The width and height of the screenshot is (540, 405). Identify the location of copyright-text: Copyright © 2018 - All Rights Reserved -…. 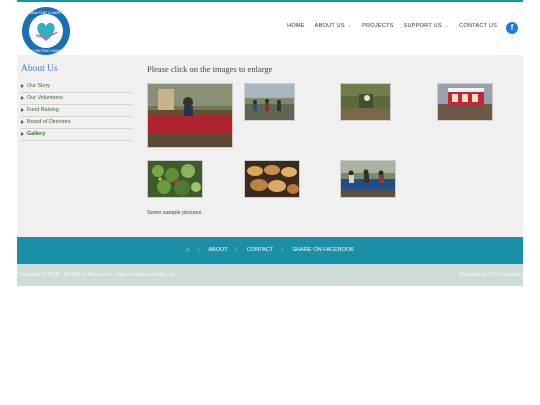
(95, 275).